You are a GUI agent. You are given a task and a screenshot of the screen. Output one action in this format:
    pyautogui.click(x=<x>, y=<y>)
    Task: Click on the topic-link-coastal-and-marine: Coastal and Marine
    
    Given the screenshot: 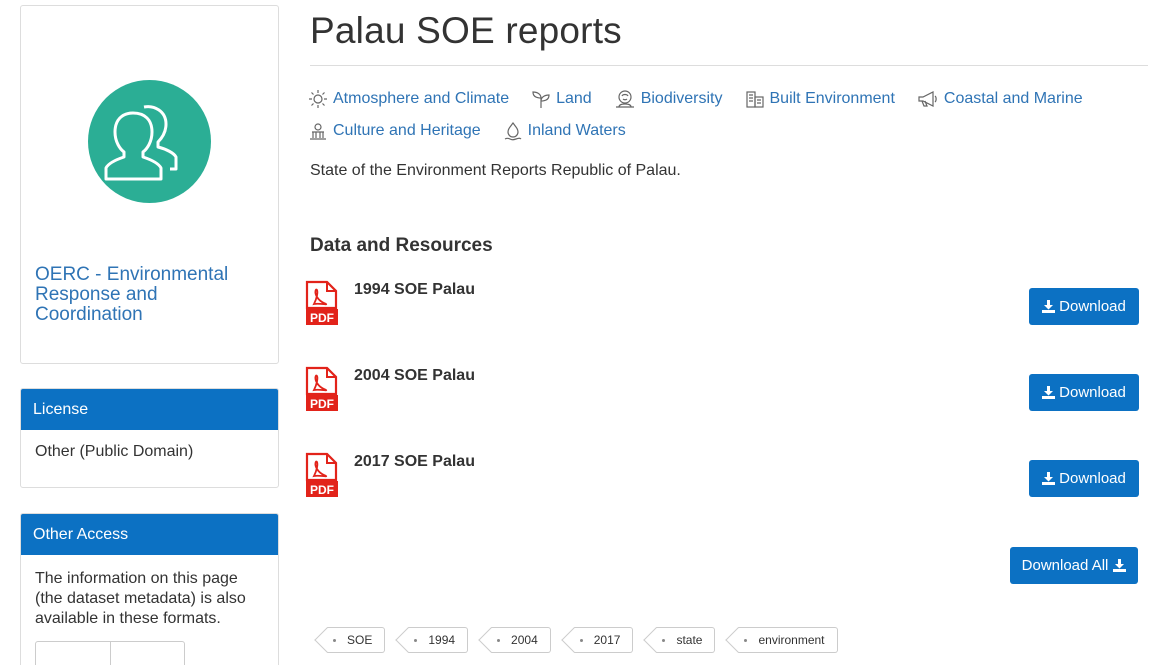 What is the action you would take?
    pyautogui.click(x=1000, y=99)
    